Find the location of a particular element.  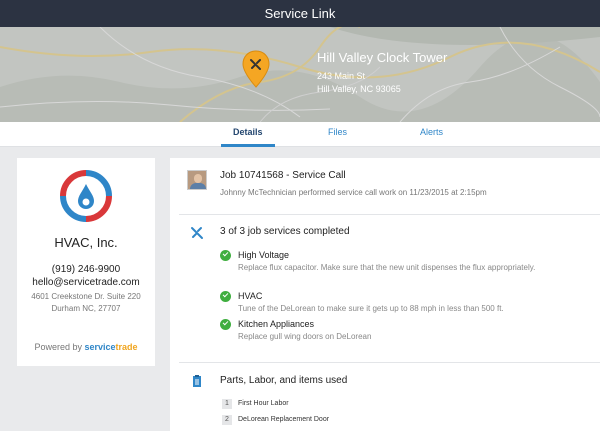

location-city: Hill Valley, NC 93065 is located at coordinates (359, 89).